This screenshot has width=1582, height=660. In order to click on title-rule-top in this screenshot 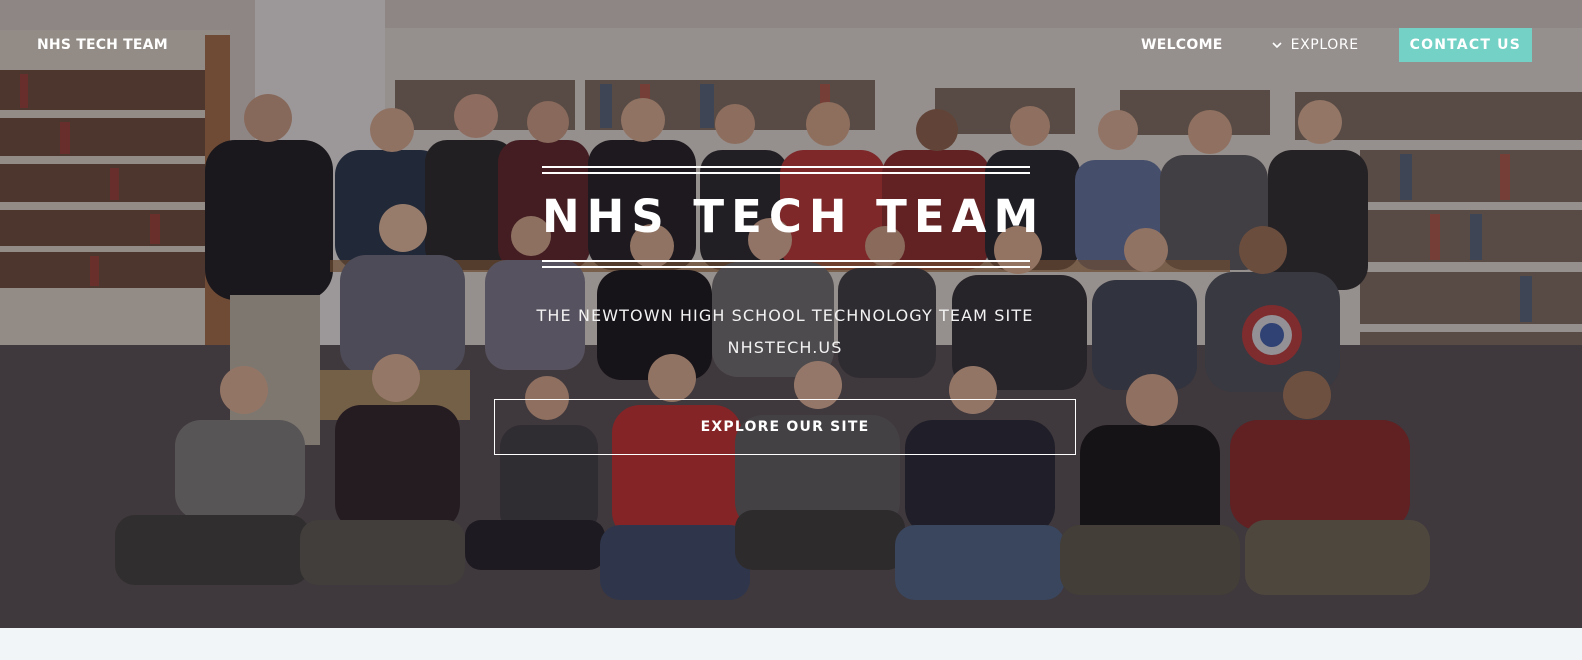, I will do `click(786, 167)`.